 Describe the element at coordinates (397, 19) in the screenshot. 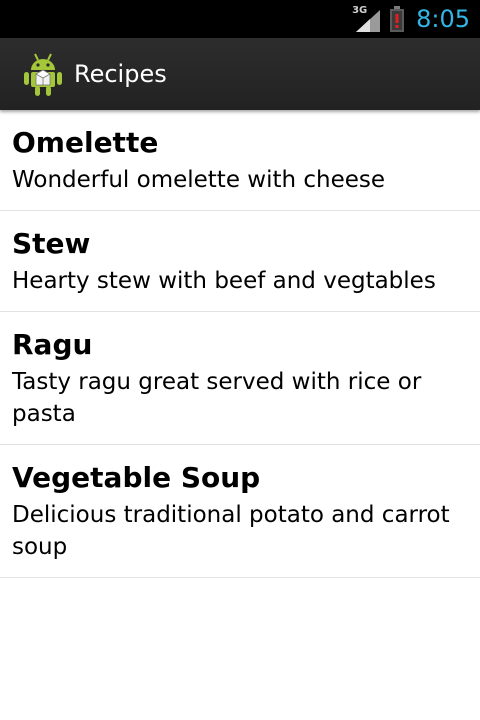

I see `battery-alert-icon` at that location.